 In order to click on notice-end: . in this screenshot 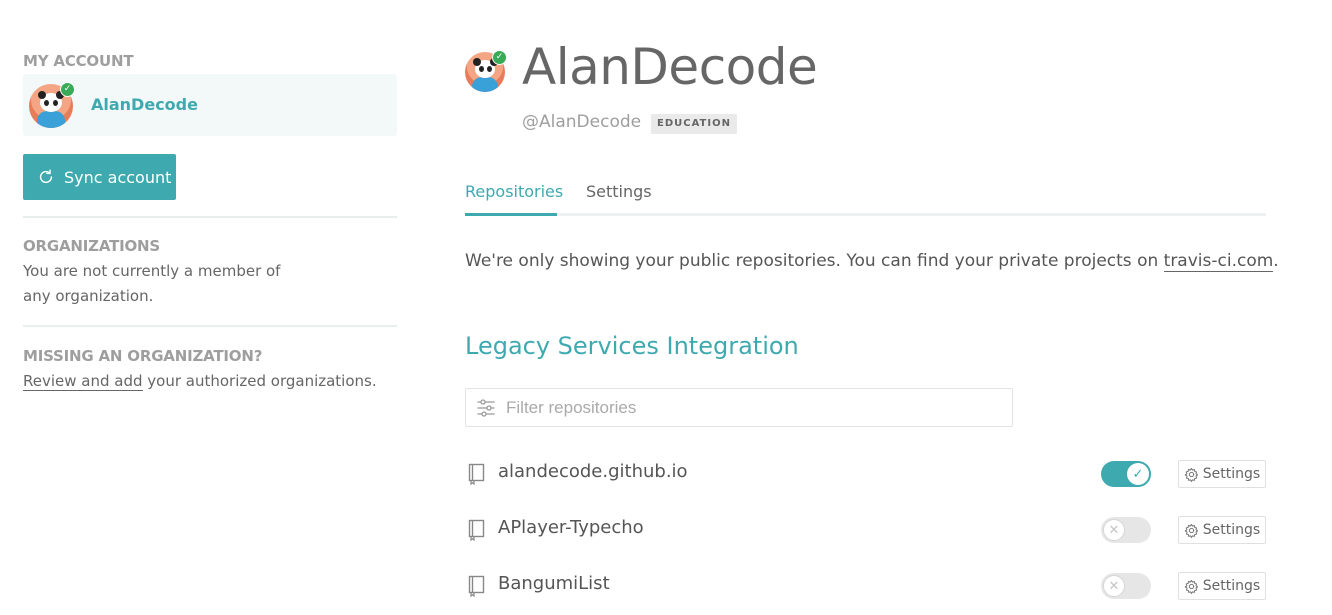, I will do `click(1276, 261)`.